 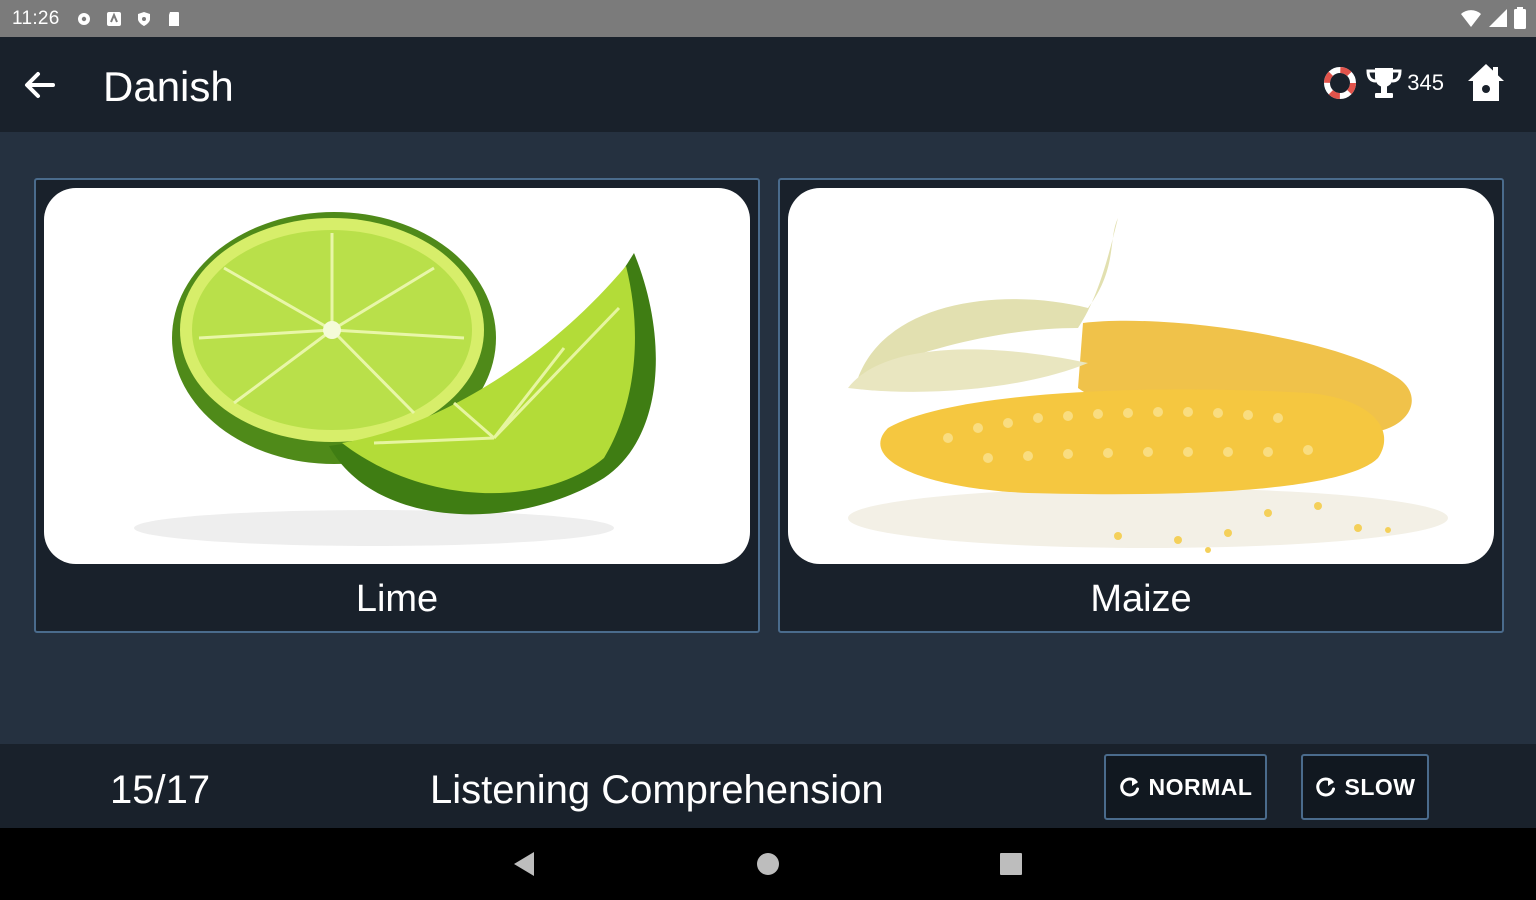 What do you see at coordinates (1486, 83) in the screenshot?
I see `home-icon` at bounding box center [1486, 83].